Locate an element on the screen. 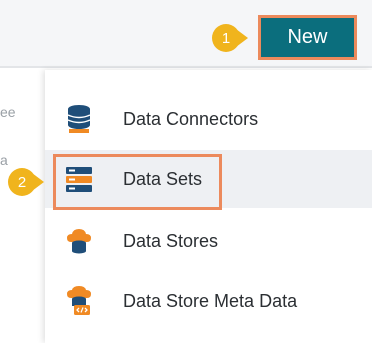 This screenshot has height=343, width=372. menu-item-data-connectors: Data Connectors is located at coordinates (208, 119).